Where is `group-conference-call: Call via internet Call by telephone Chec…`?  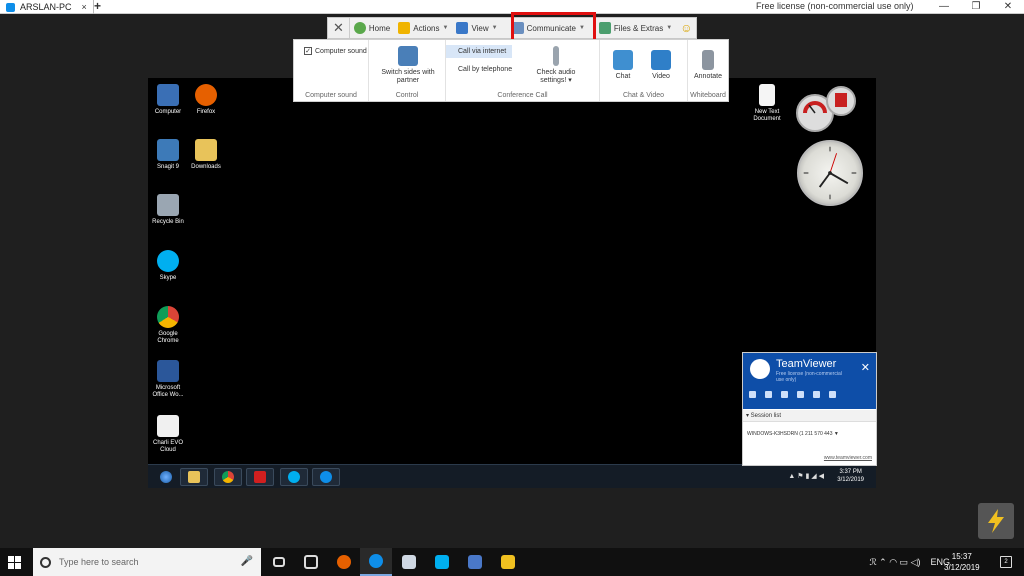
group-conference-call: Call via internet Call by telephone Chec… is located at coordinates (523, 70).